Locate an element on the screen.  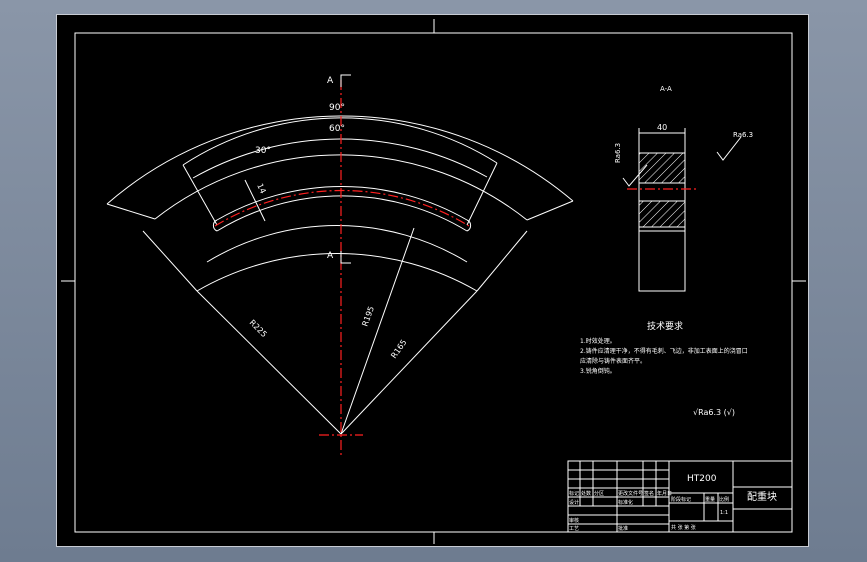
tb-scale: 比例 is located at coordinates (724, 499).